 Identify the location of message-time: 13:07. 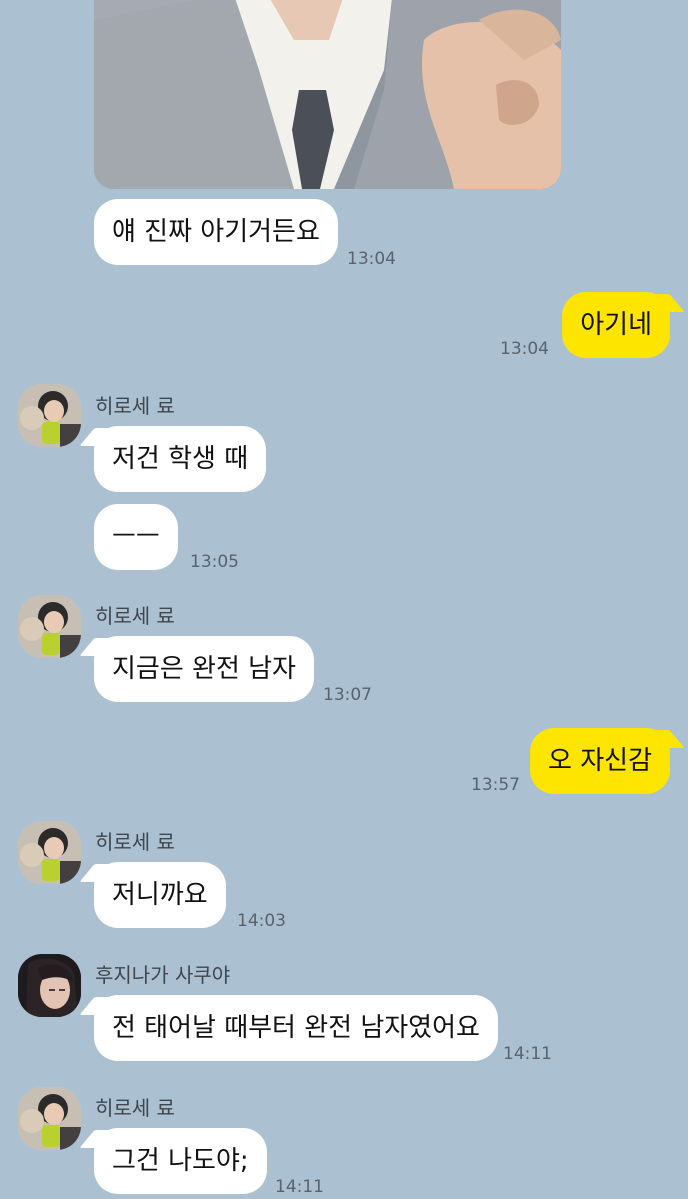
(347, 695).